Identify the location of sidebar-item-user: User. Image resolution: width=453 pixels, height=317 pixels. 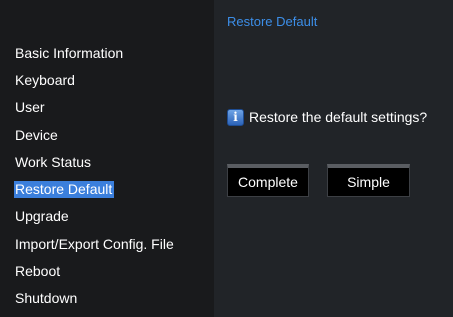
(30, 107).